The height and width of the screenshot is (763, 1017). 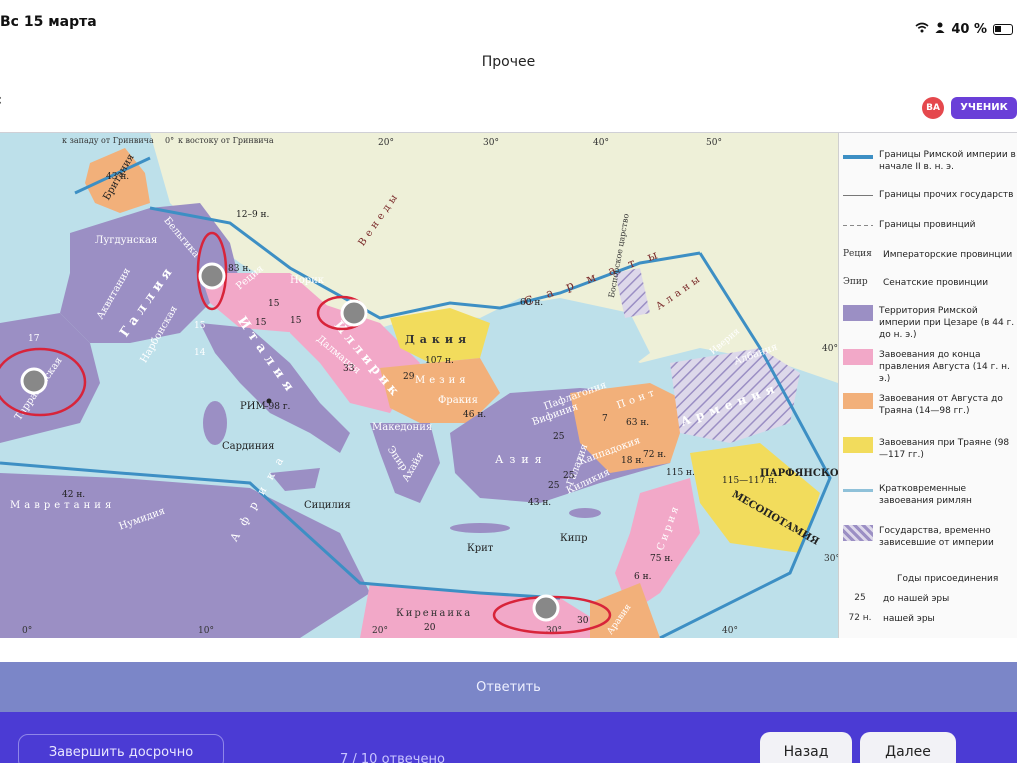 I want to click on legend-other-borders: Границы прочих государств, so click(x=930, y=195).